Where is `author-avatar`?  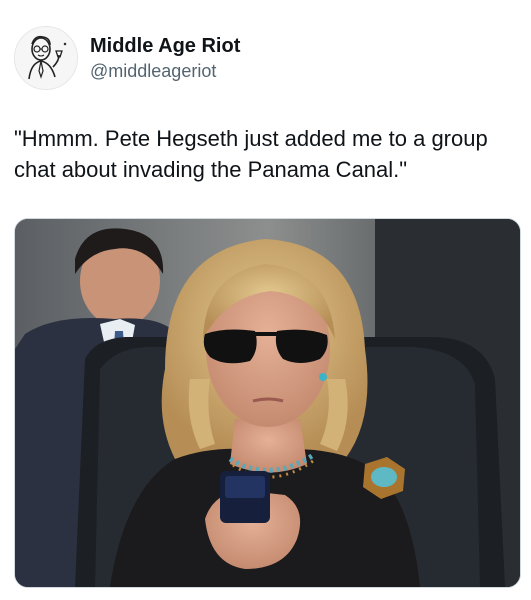 author-avatar is located at coordinates (46, 58).